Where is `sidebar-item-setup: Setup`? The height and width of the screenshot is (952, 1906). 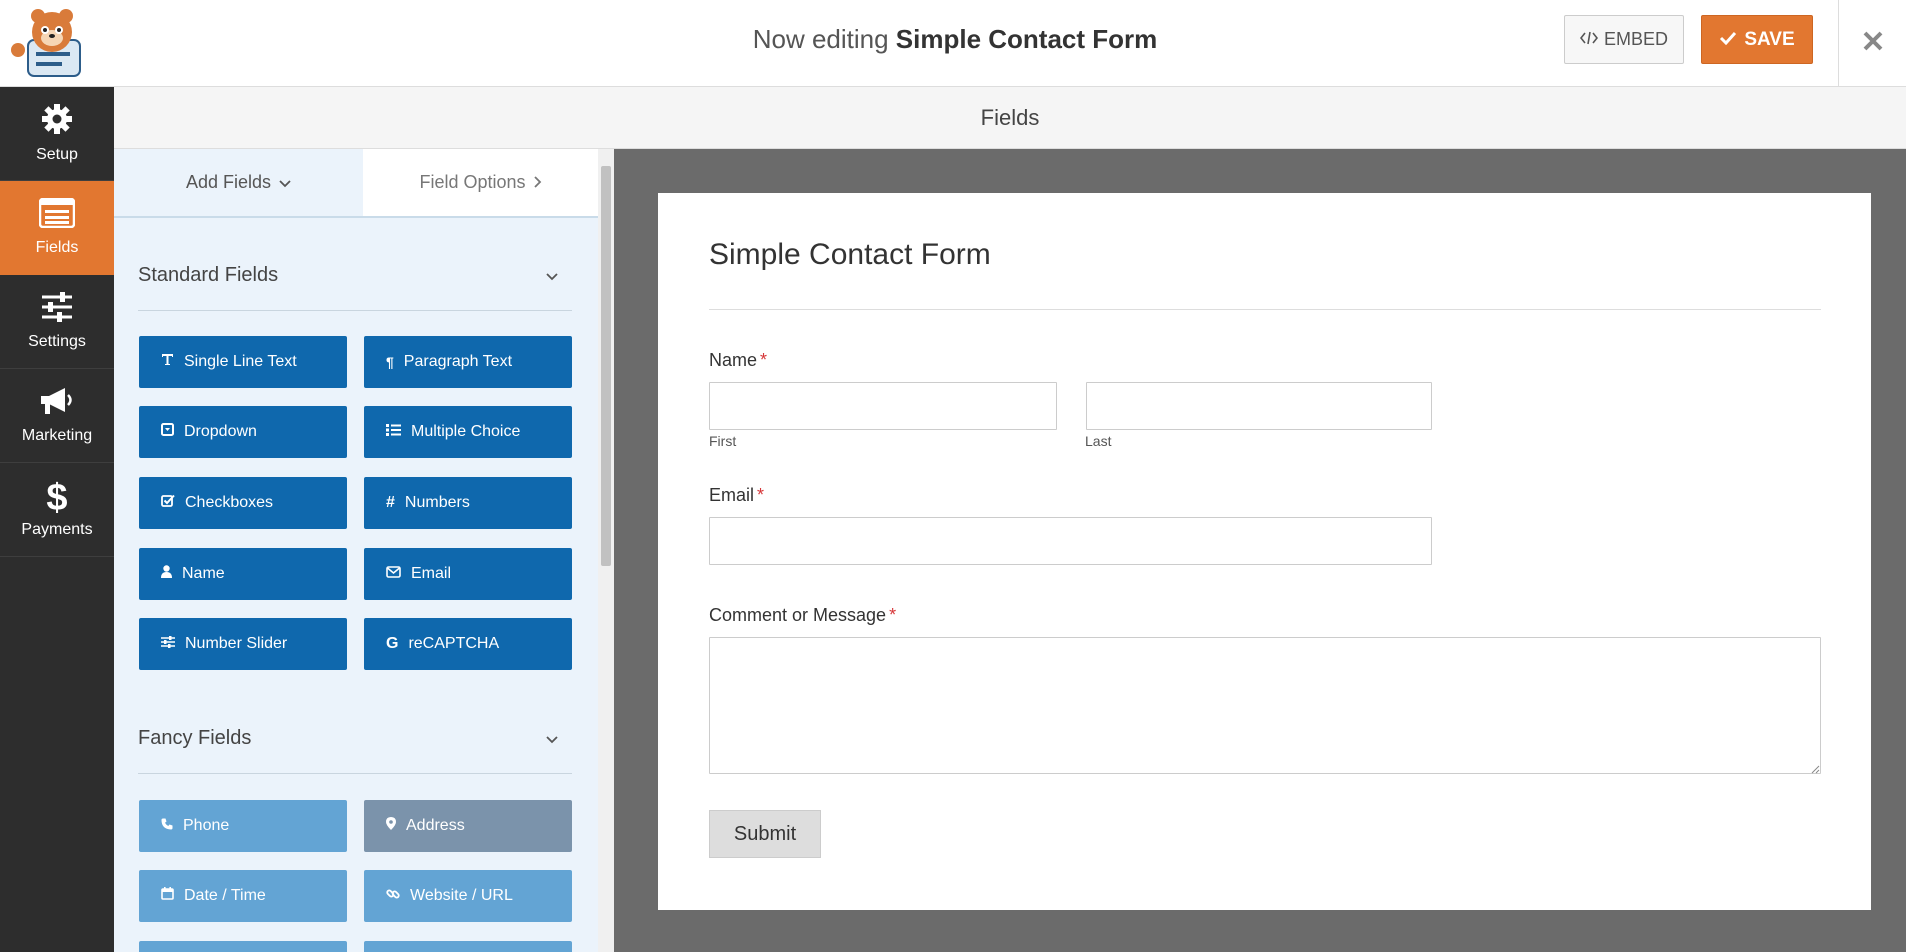
sidebar-item-setup: Setup is located at coordinates (57, 134).